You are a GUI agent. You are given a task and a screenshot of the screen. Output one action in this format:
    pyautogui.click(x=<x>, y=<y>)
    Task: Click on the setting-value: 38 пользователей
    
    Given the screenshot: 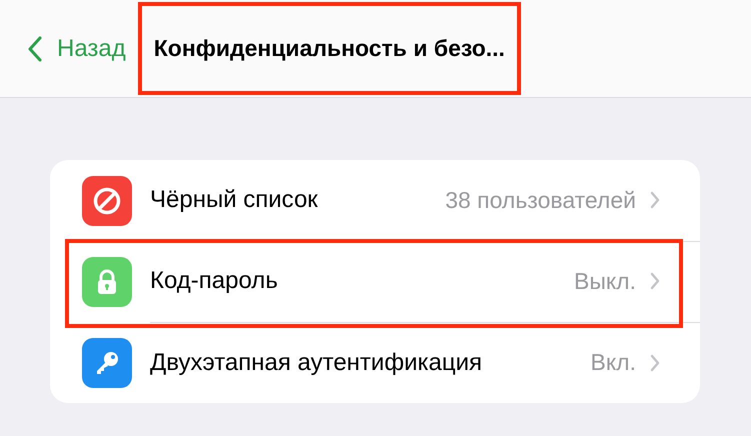 What is the action you would take?
    pyautogui.click(x=540, y=200)
    